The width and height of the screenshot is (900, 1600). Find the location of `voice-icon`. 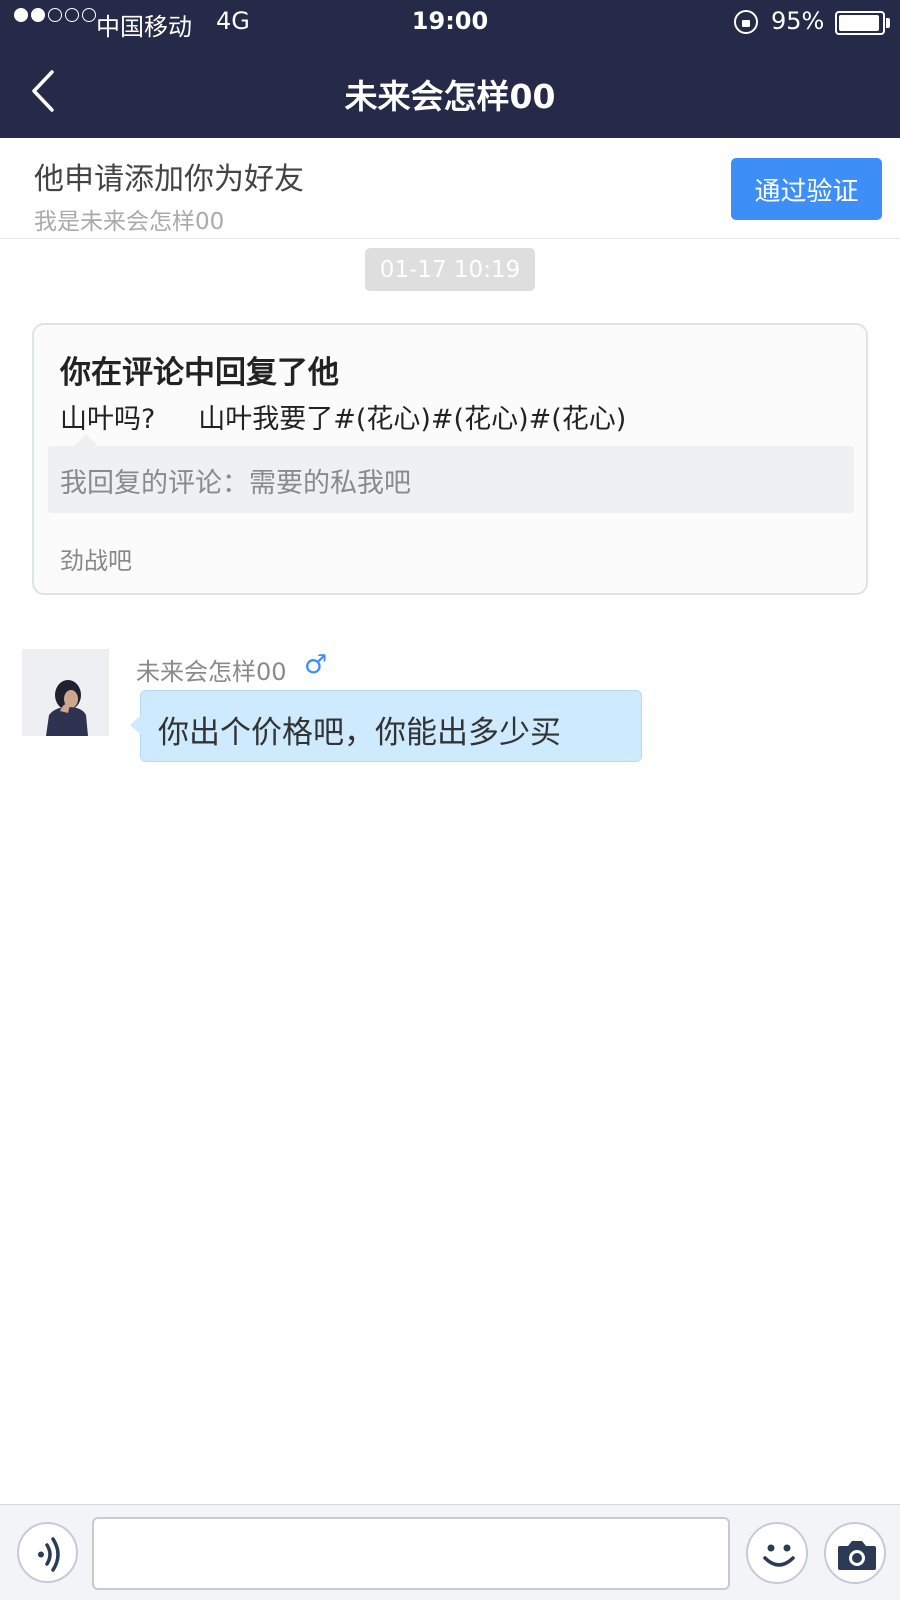

voice-icon is located at coordinates (49, 1554).